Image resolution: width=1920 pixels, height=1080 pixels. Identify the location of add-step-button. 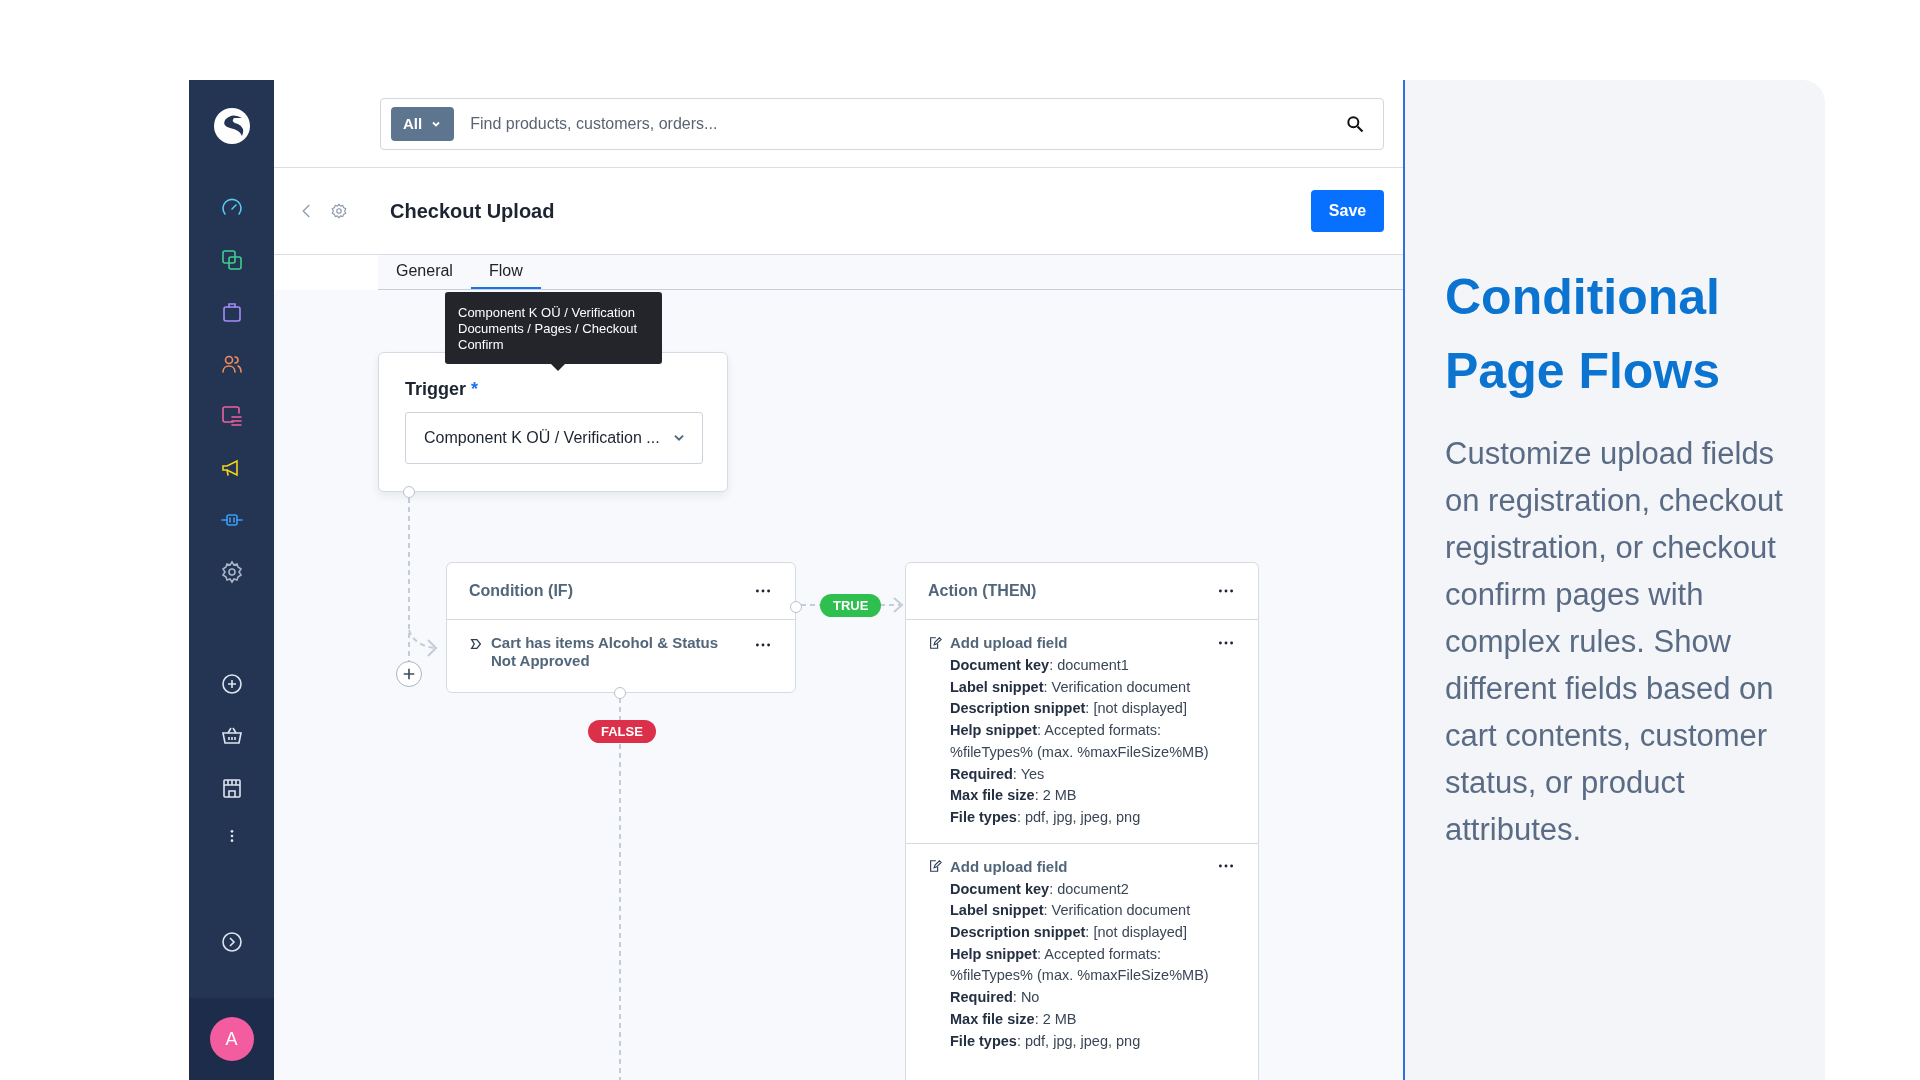
(409, 674).